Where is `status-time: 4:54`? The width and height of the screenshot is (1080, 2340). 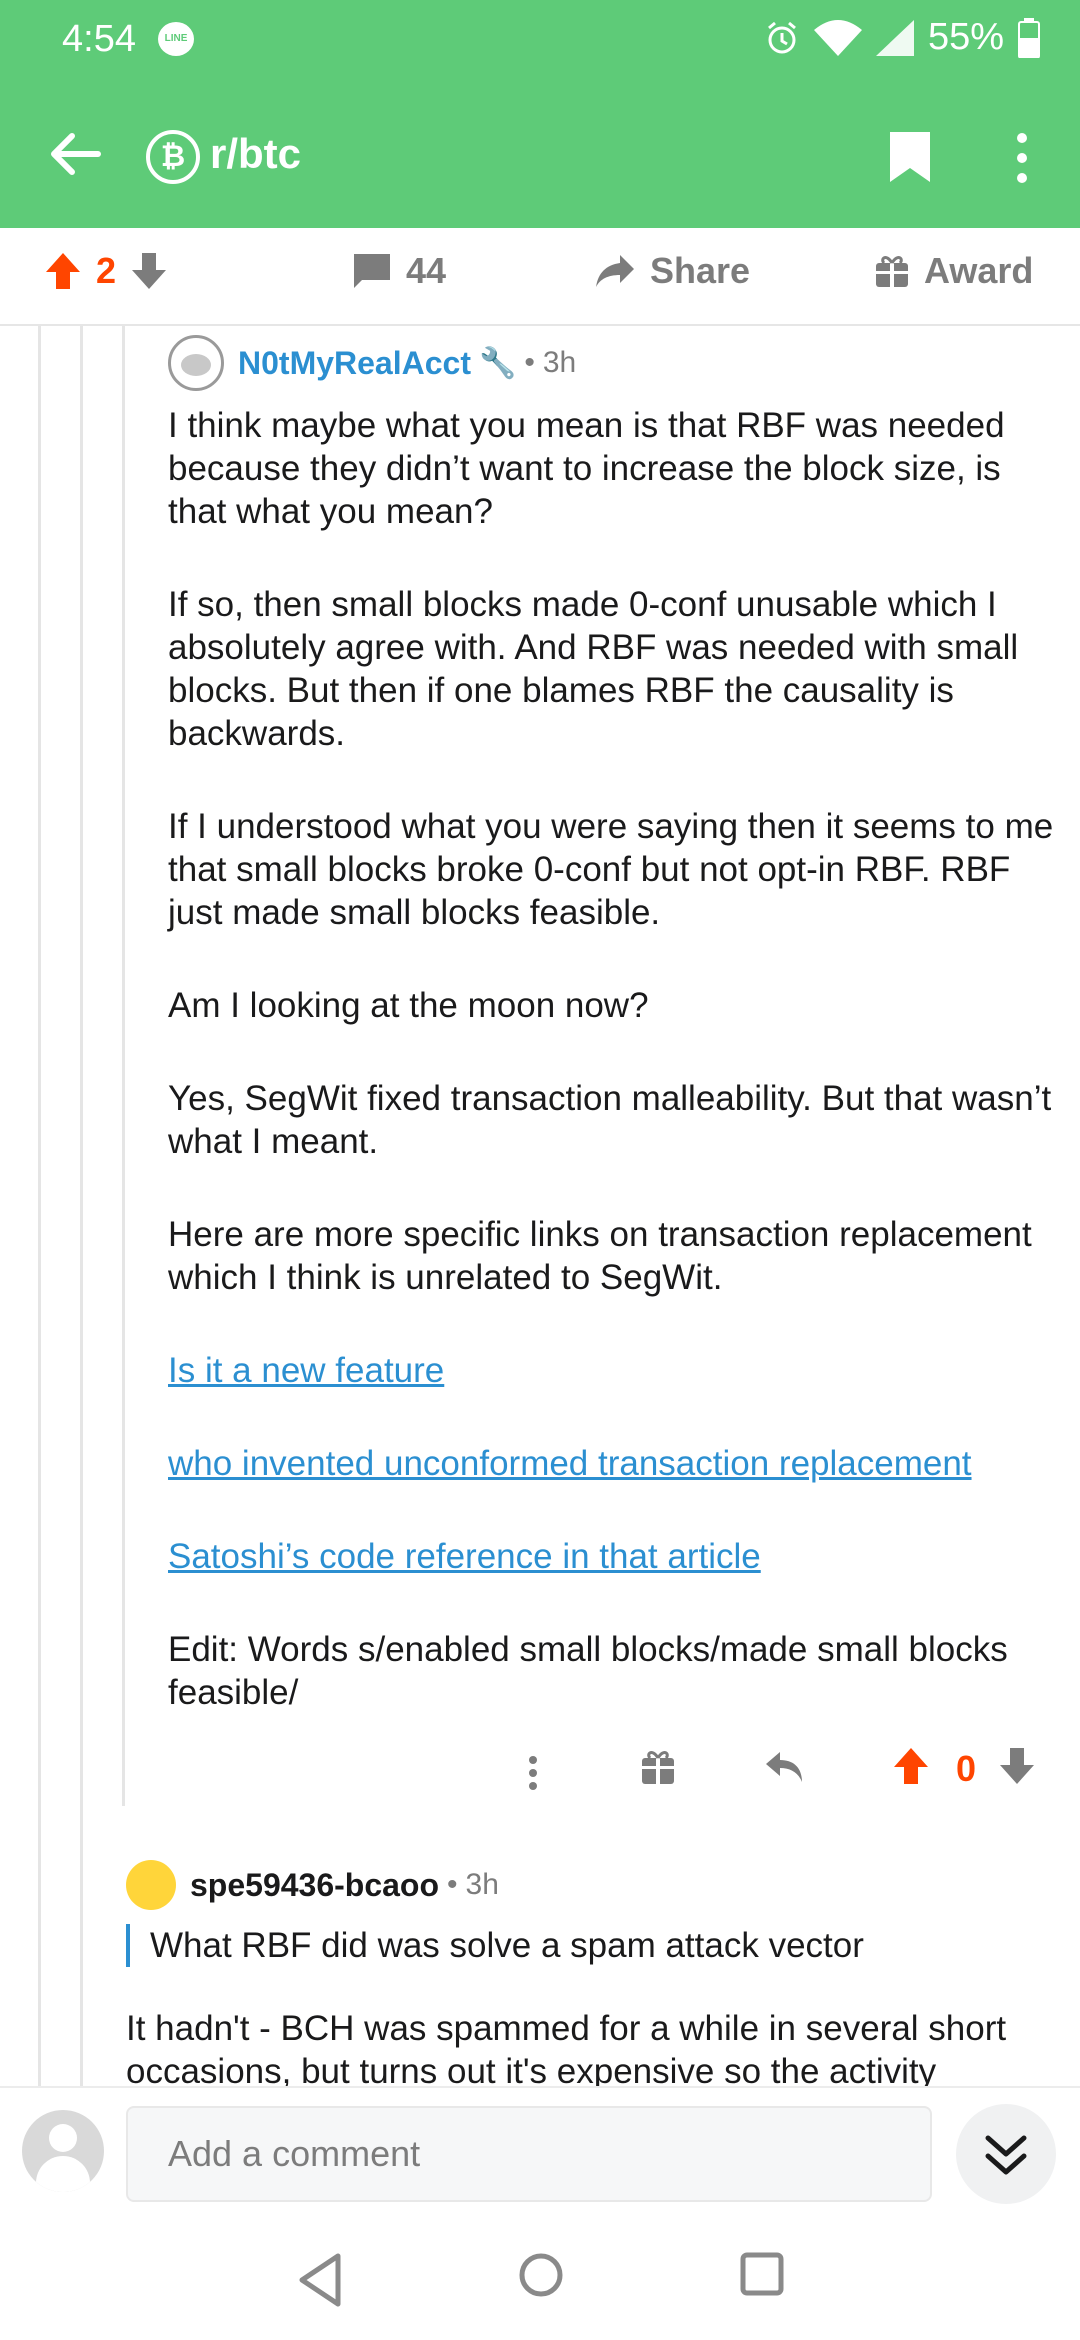
status-time: 4:54 is located at coordinates (99, 39).